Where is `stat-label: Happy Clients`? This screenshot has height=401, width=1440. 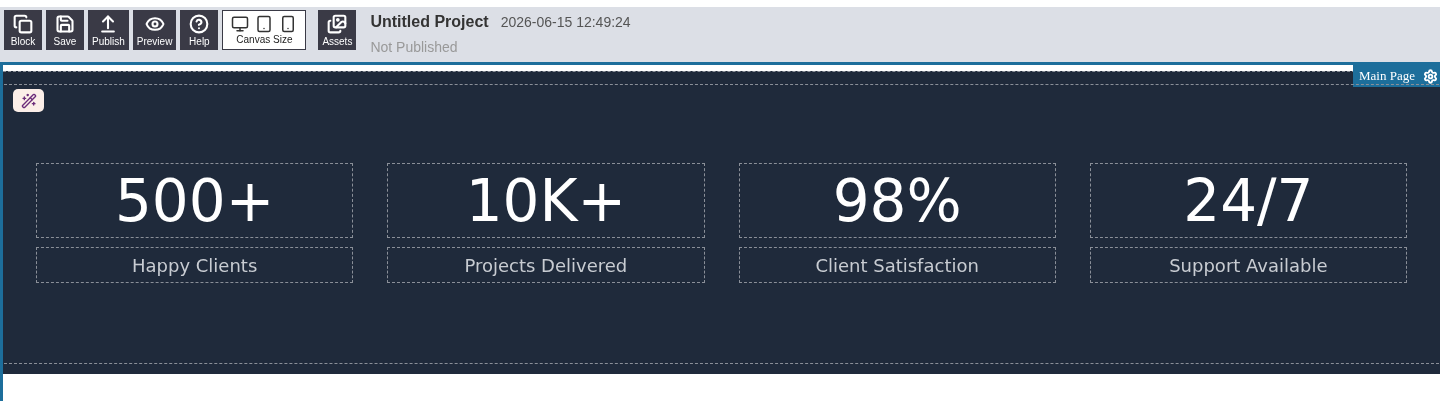 stat-label: Happy Clients is located at coordinates (195, 265).